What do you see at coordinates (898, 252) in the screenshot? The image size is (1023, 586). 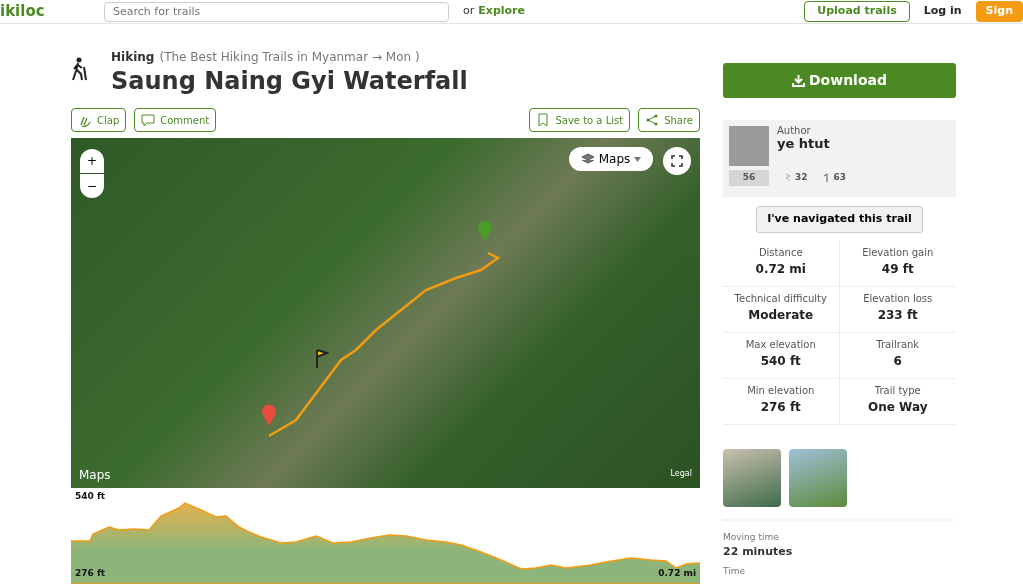 I see `stat-label: Elevation gain` at bounding box center [898, 252].